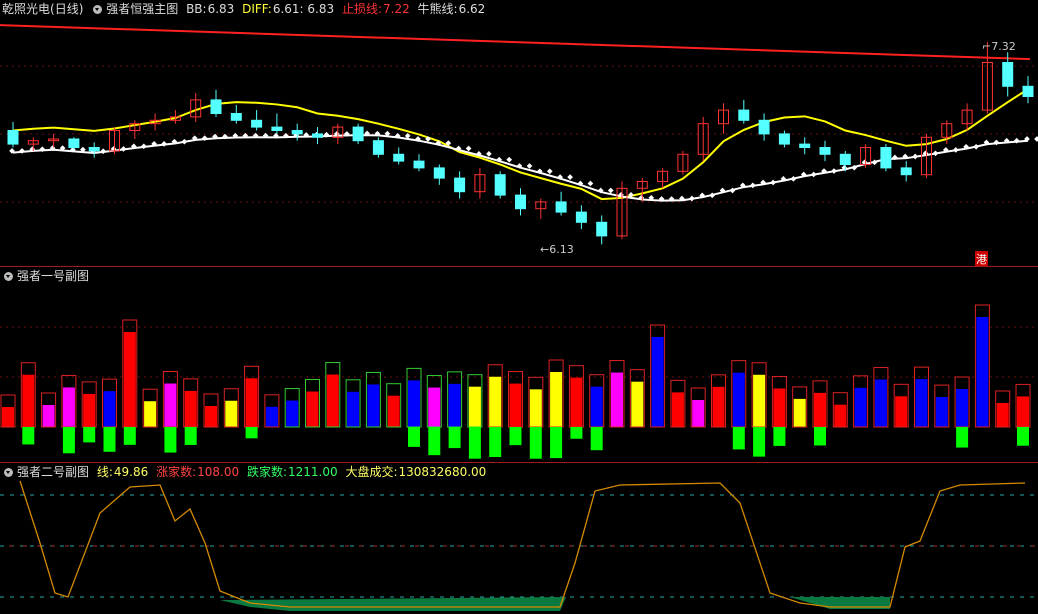  Describe the element at coordinates (266, 472) in the screenshot. I see `down-count-label: 跌家数:` at that location.